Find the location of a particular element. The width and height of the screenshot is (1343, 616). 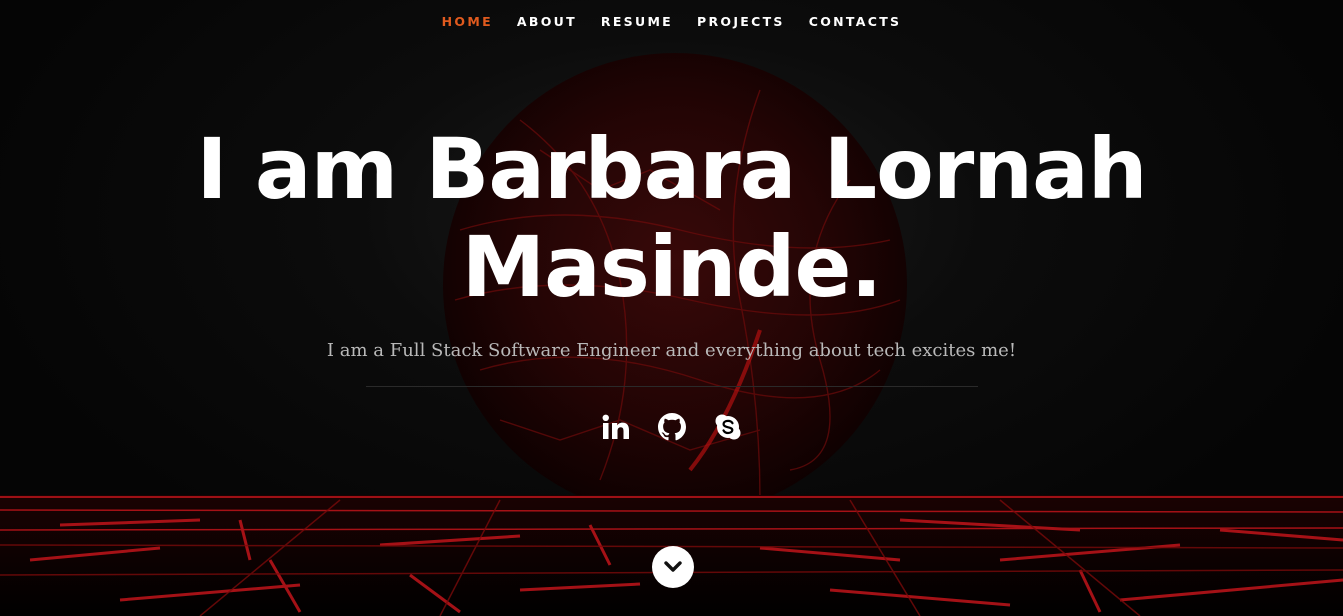

social-links is located at coordinates (671, 427).